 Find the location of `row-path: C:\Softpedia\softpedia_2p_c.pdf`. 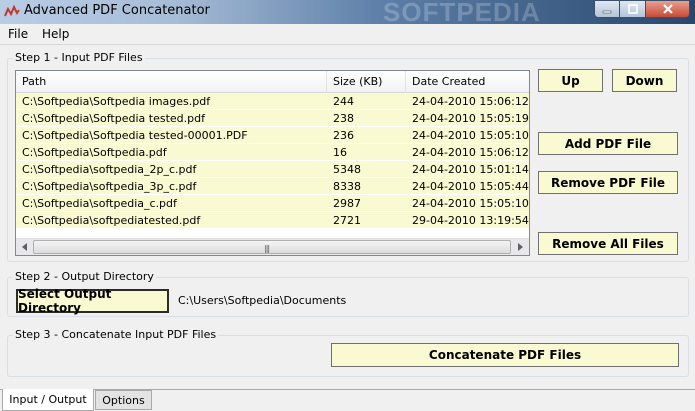

row-path: C:\Softpedia\softpedia_2p_c.pdf is located at coordinates (109, 169).